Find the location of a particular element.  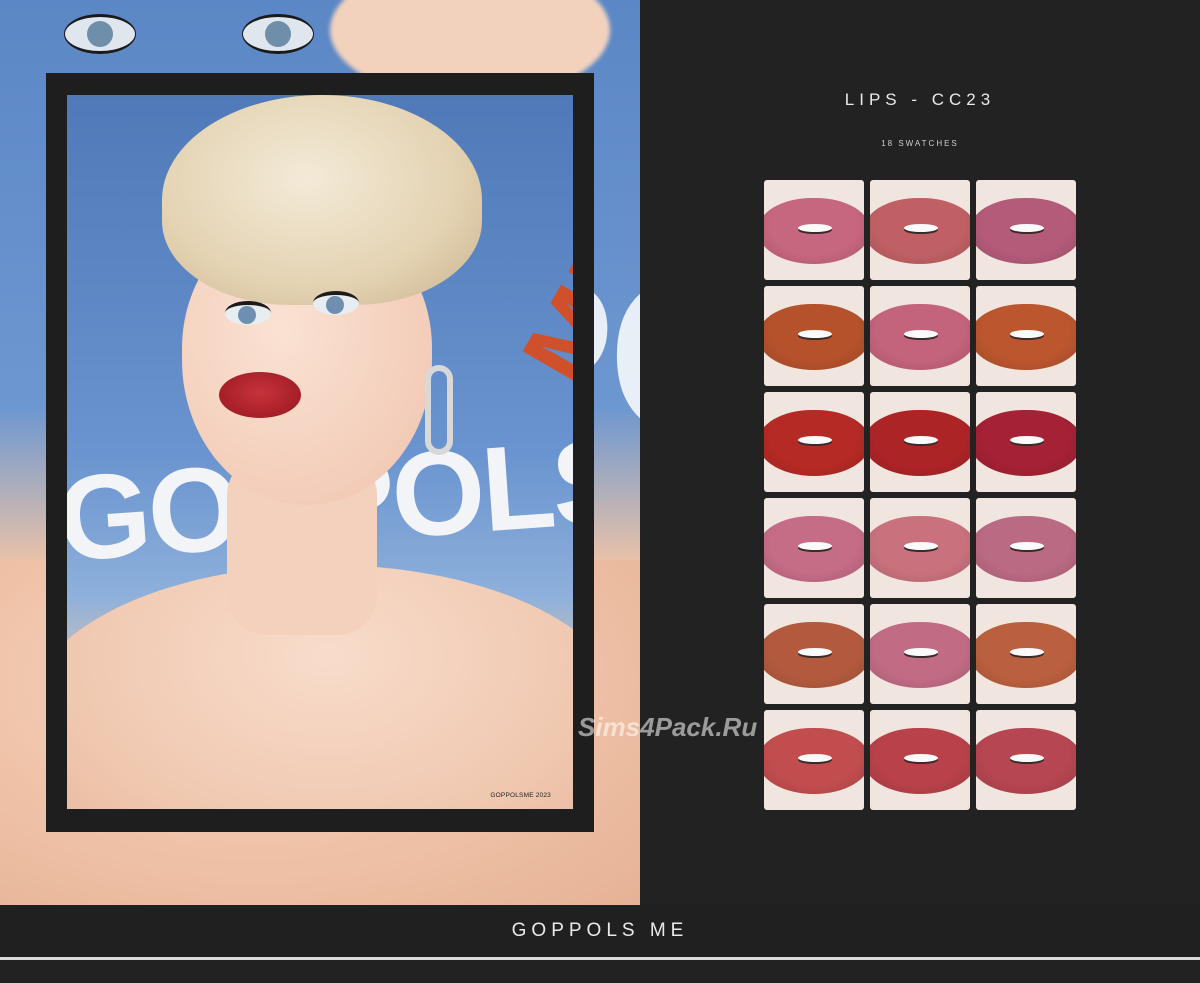

portrait-eye-right is located at coordinates (336, 303).